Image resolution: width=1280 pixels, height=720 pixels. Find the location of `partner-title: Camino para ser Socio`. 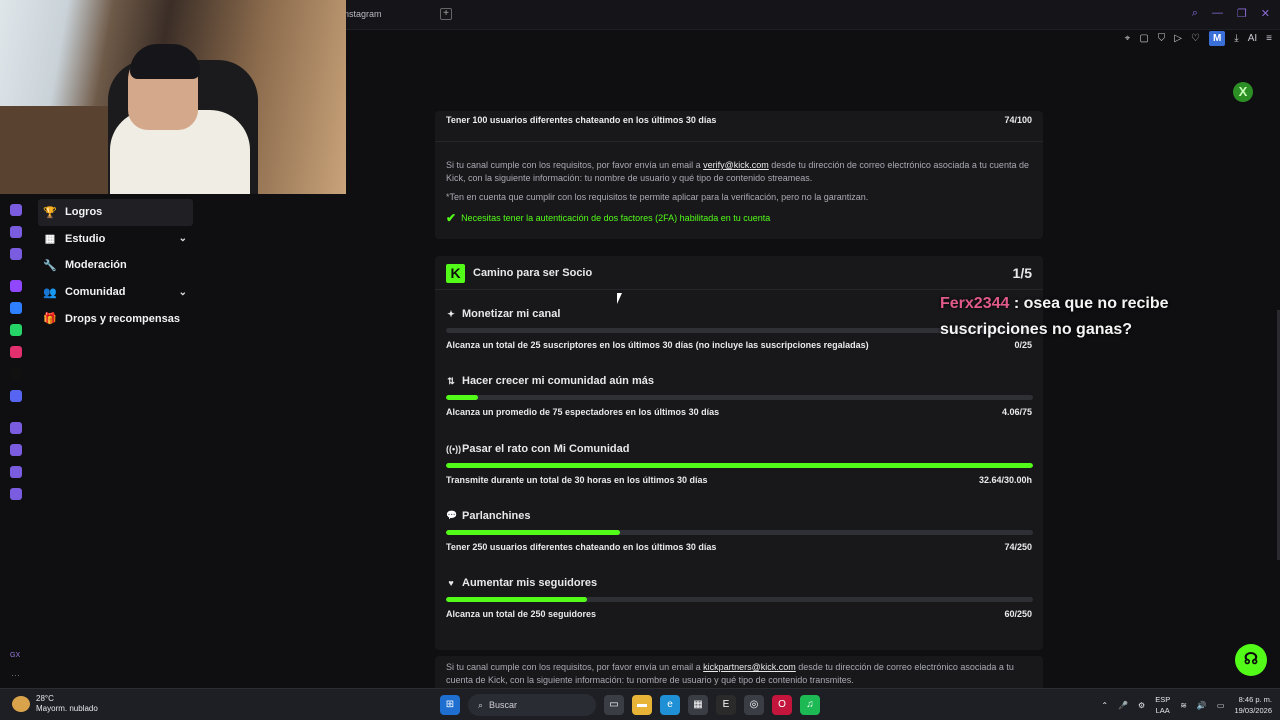

partner-title: Camino para ser Socio is located at coordinates (533, 273).